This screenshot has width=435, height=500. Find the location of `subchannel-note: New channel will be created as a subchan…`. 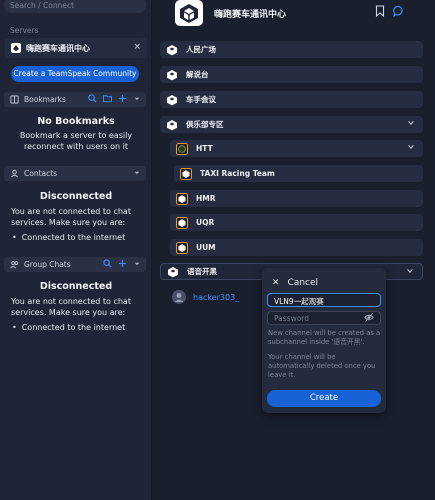

subchannel-note: New channel will be created as a subchan… is located at coordinates (324, 337).